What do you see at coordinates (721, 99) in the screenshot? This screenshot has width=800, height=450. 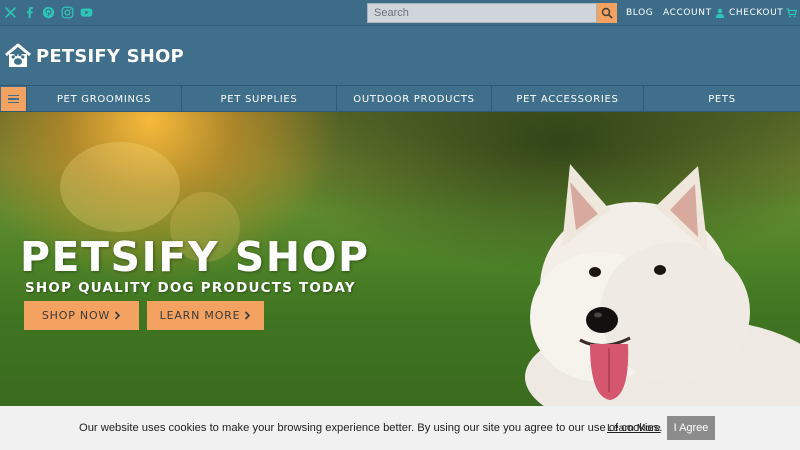 I see `nav-item-pets: PETS` at bounding box center [721, 99].